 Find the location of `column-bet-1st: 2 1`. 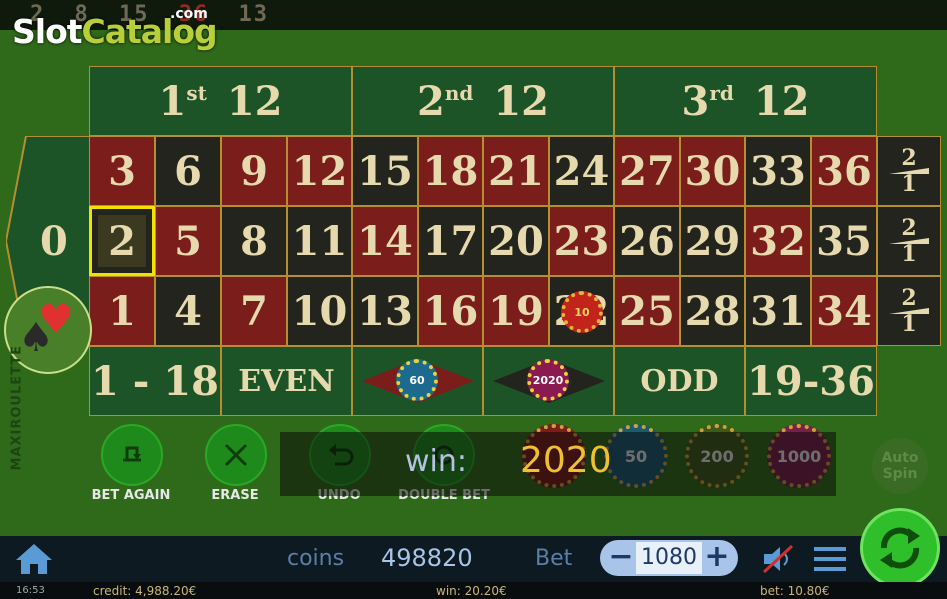

column-bet-1st: 2 1 is located at coordinates (909, 311).